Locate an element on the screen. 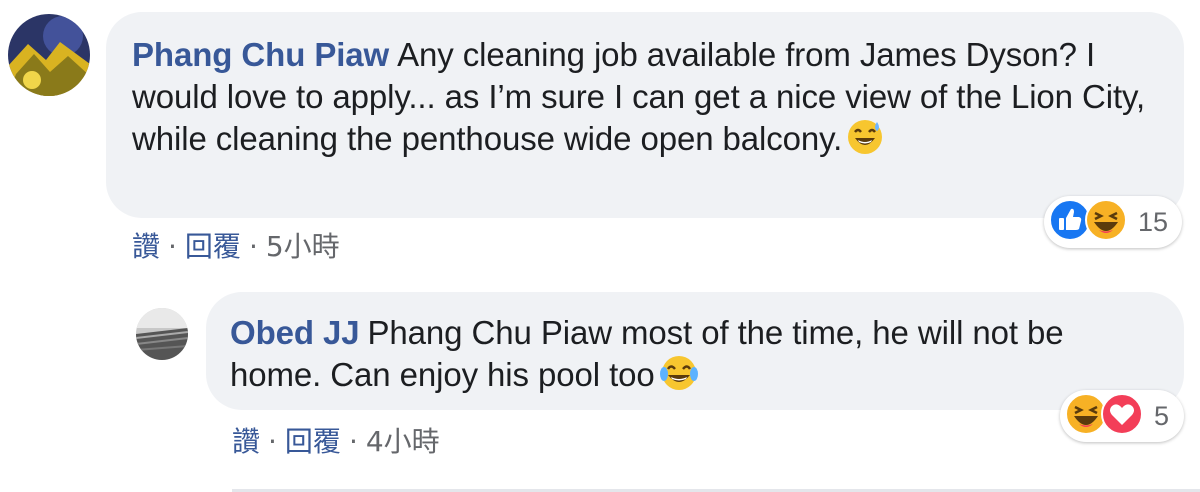 The height and width of the screenshot is (492, 1200). timestamp: 5小時 is located at coordinates (303, 246).